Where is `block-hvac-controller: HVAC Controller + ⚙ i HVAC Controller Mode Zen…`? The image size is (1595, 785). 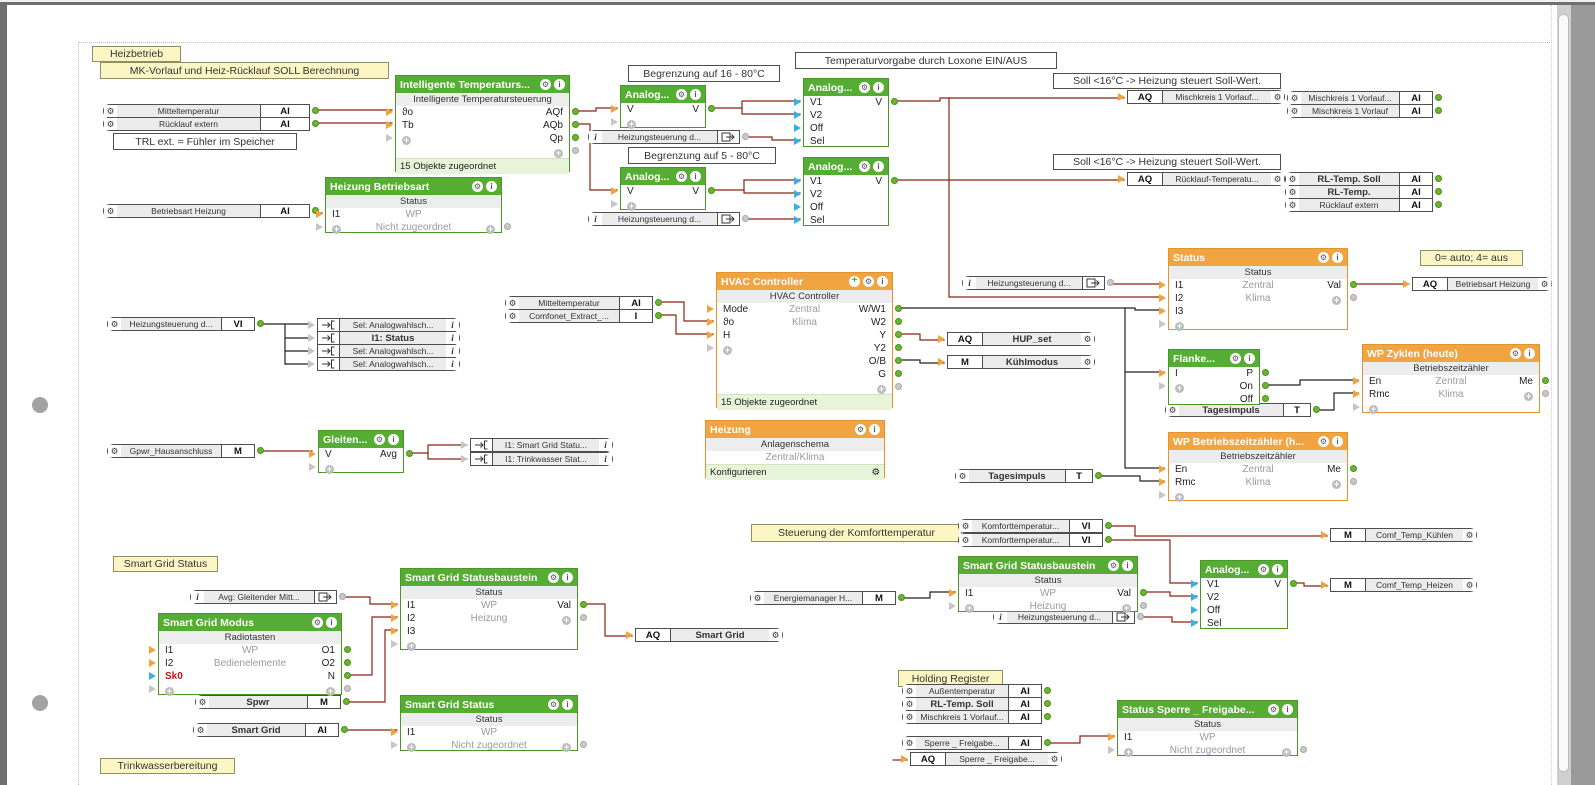
block-hvac-controller: HVAC Controller + ⚙ i HVAC Controller Mode Zen… is located at coordinates (804, 341).